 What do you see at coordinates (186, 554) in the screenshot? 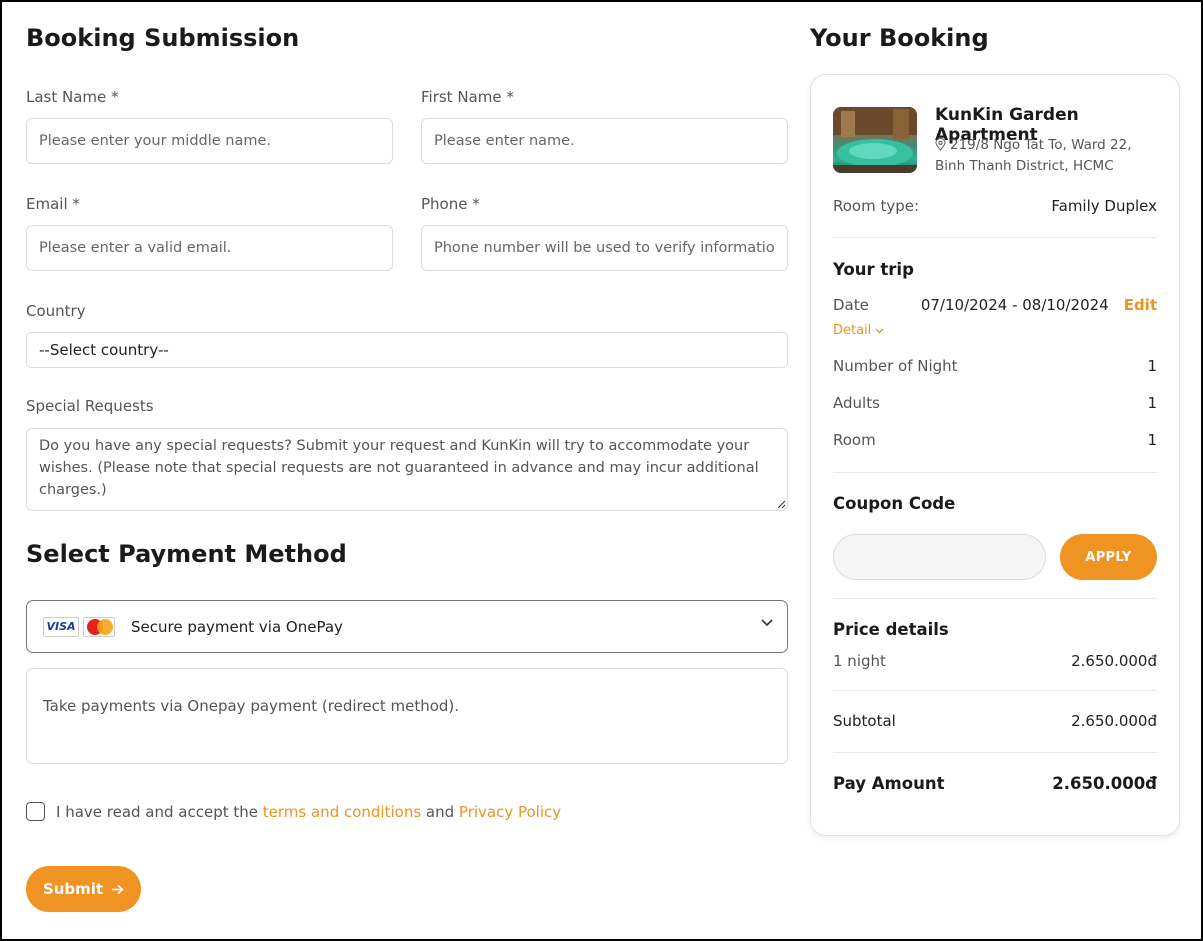
I see `payment-method-title: Select Payment Method` at bounding box center [186, 554].